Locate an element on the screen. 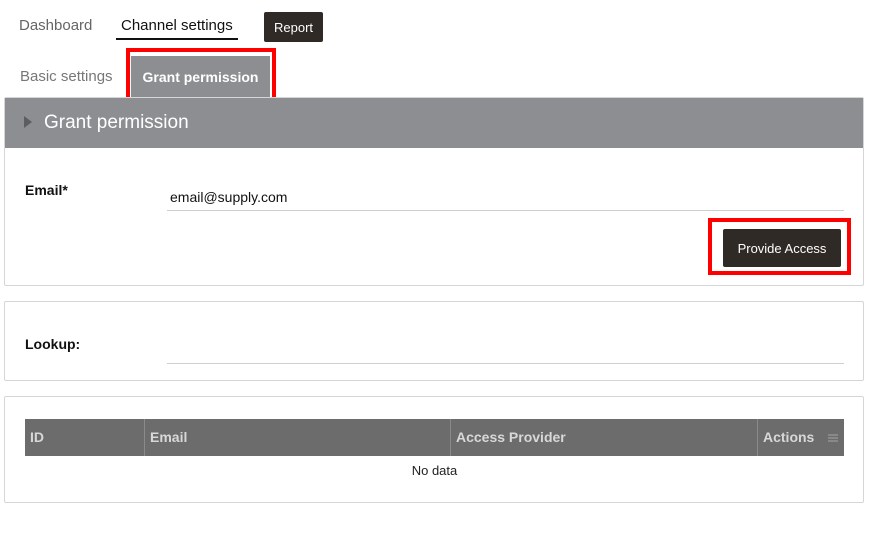 This screenshot has height=538, width=878. email-label: Email* is located at coordinates (46, 190).